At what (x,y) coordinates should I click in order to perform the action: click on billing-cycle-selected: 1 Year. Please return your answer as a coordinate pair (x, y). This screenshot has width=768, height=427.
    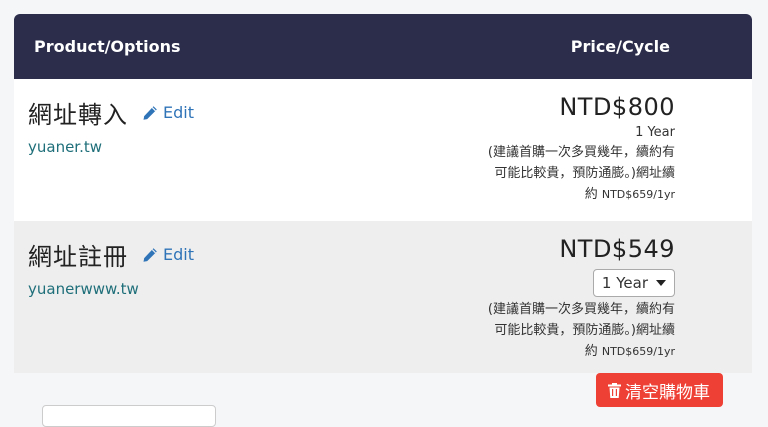
    Looking at the image, I should click on (624, 283).